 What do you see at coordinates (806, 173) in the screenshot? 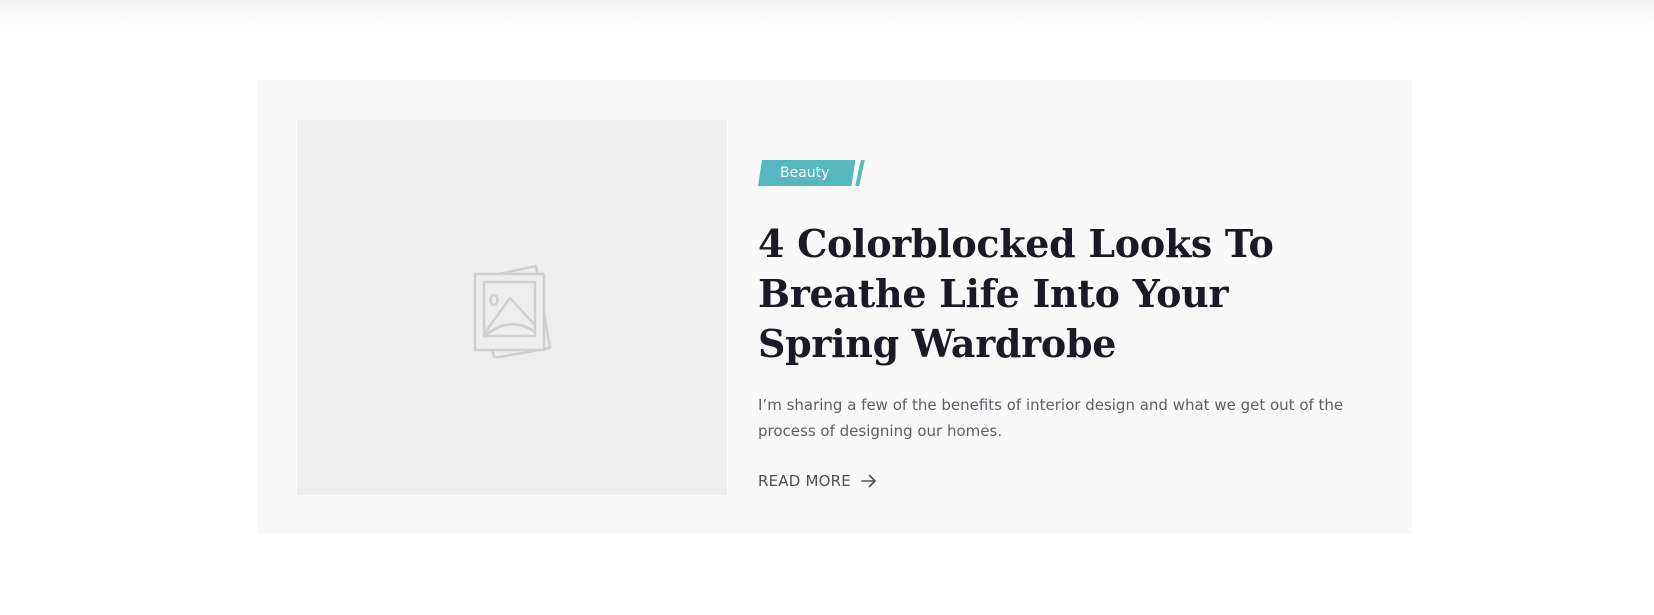
I see `category-badge: Beauty` at bounding box center [806, 173].